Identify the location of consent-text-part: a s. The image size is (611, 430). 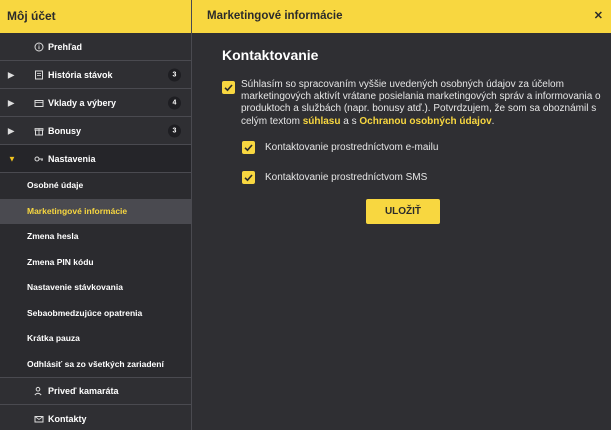
(350, 121).